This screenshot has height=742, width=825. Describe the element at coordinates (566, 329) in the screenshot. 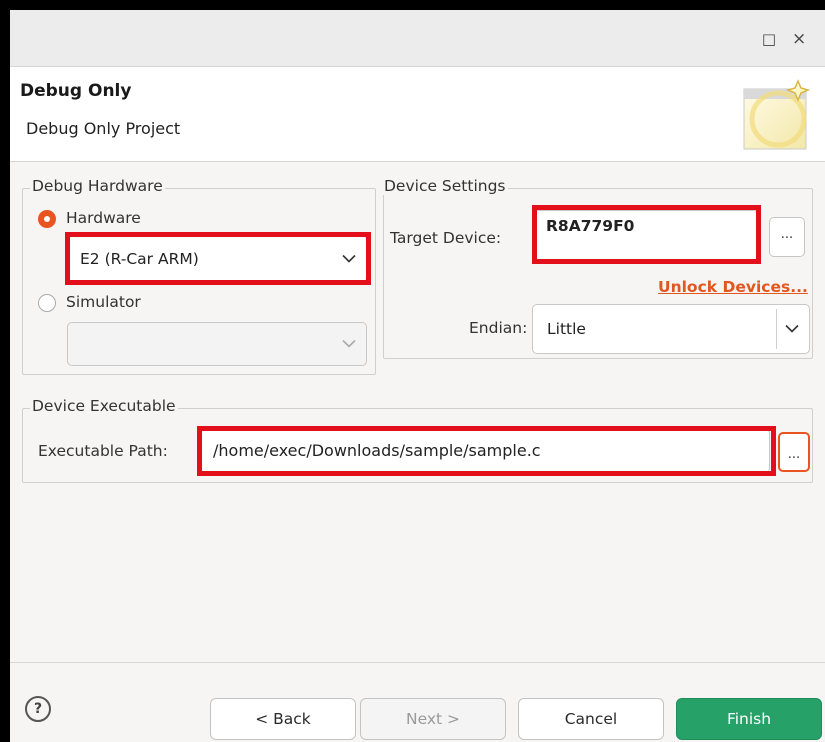

I see `endian-select-value: Little` at that location.